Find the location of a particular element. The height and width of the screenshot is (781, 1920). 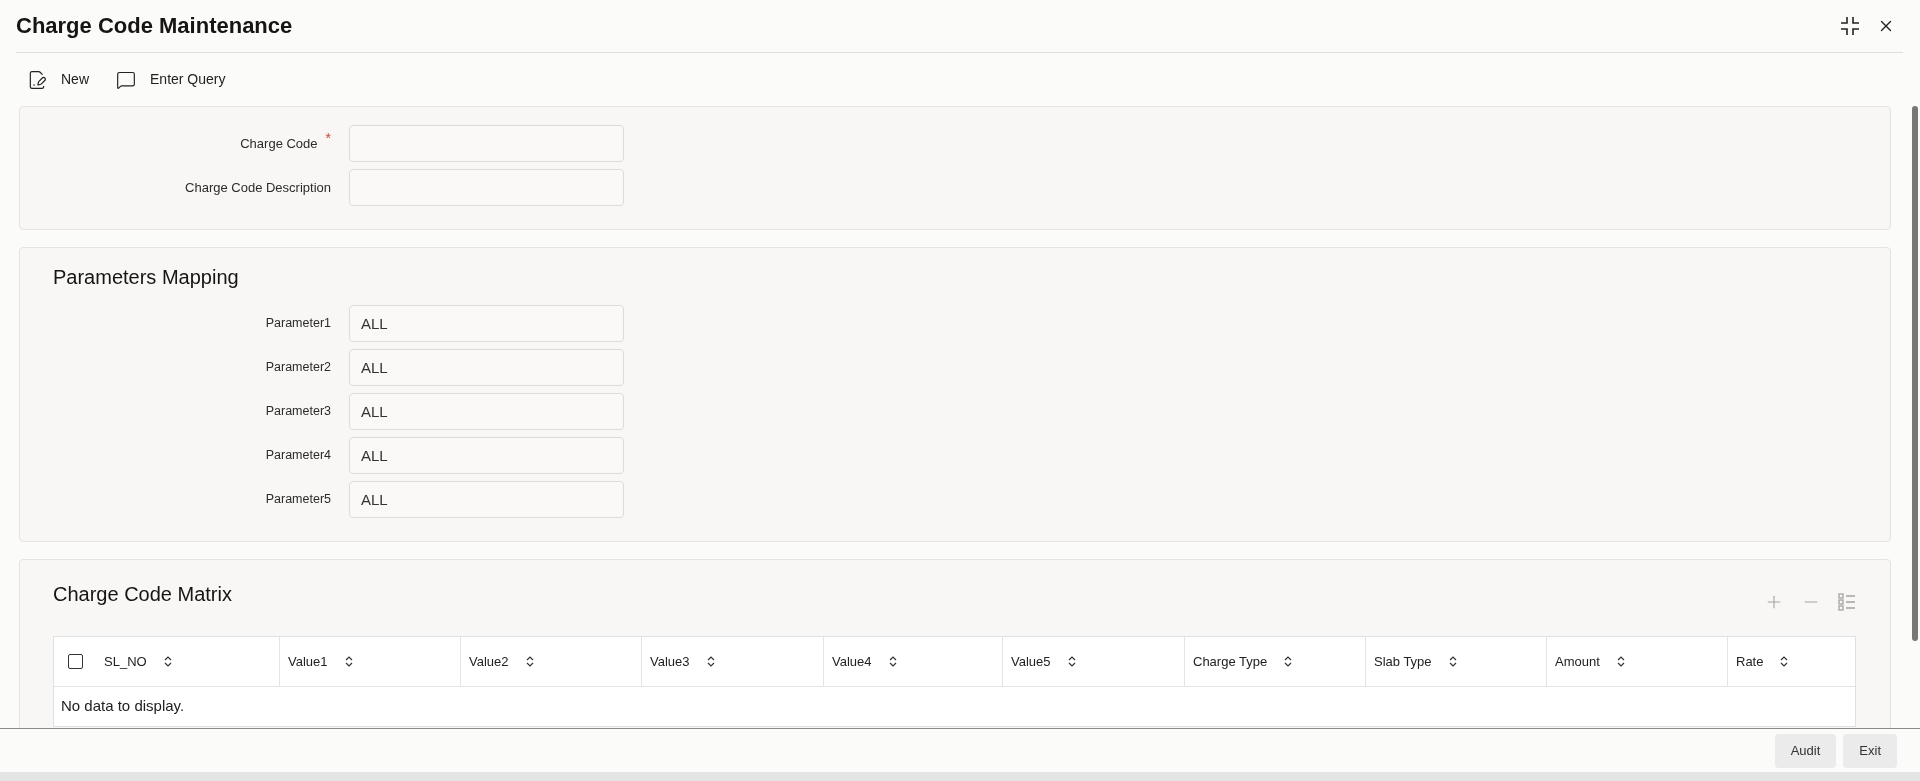

enter-query-button: Enter Query is located at coordinates (171, 79).